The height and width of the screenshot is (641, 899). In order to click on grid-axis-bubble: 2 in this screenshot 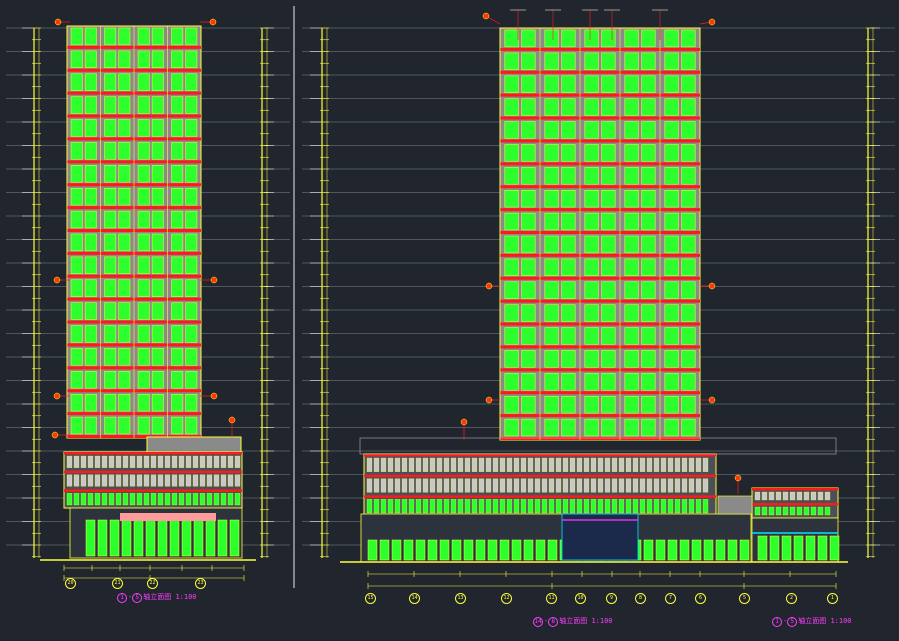, I will do `click(791, 598)`.